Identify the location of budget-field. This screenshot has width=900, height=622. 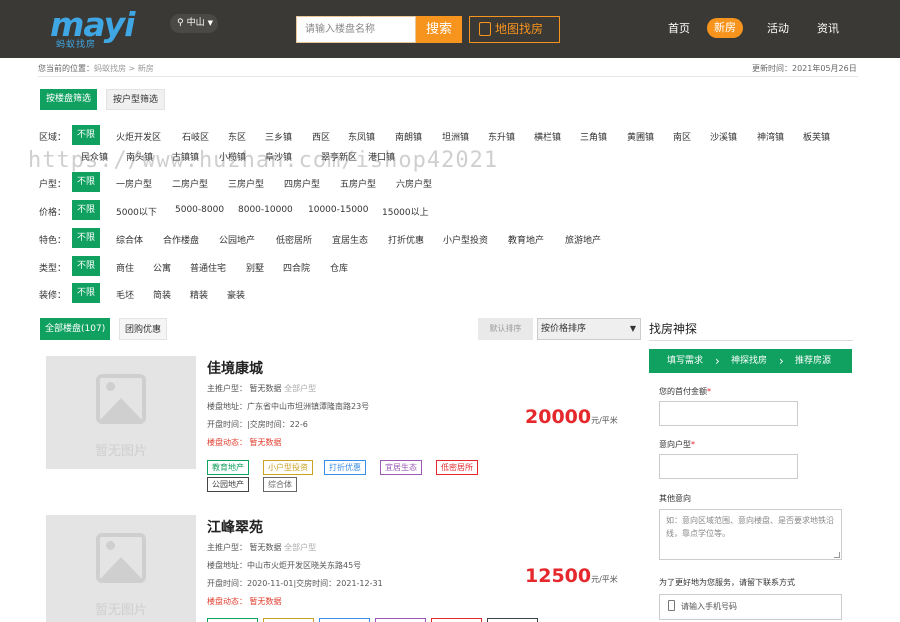
(728, 413).